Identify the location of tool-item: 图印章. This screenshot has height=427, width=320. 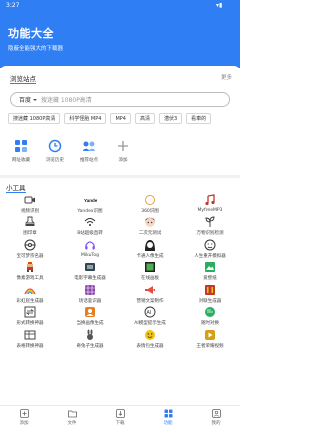
(30, 227).